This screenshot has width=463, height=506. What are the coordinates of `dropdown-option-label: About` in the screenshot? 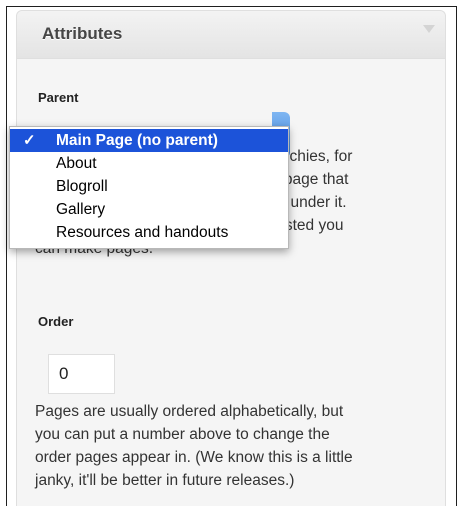 It's located at (76, 163).